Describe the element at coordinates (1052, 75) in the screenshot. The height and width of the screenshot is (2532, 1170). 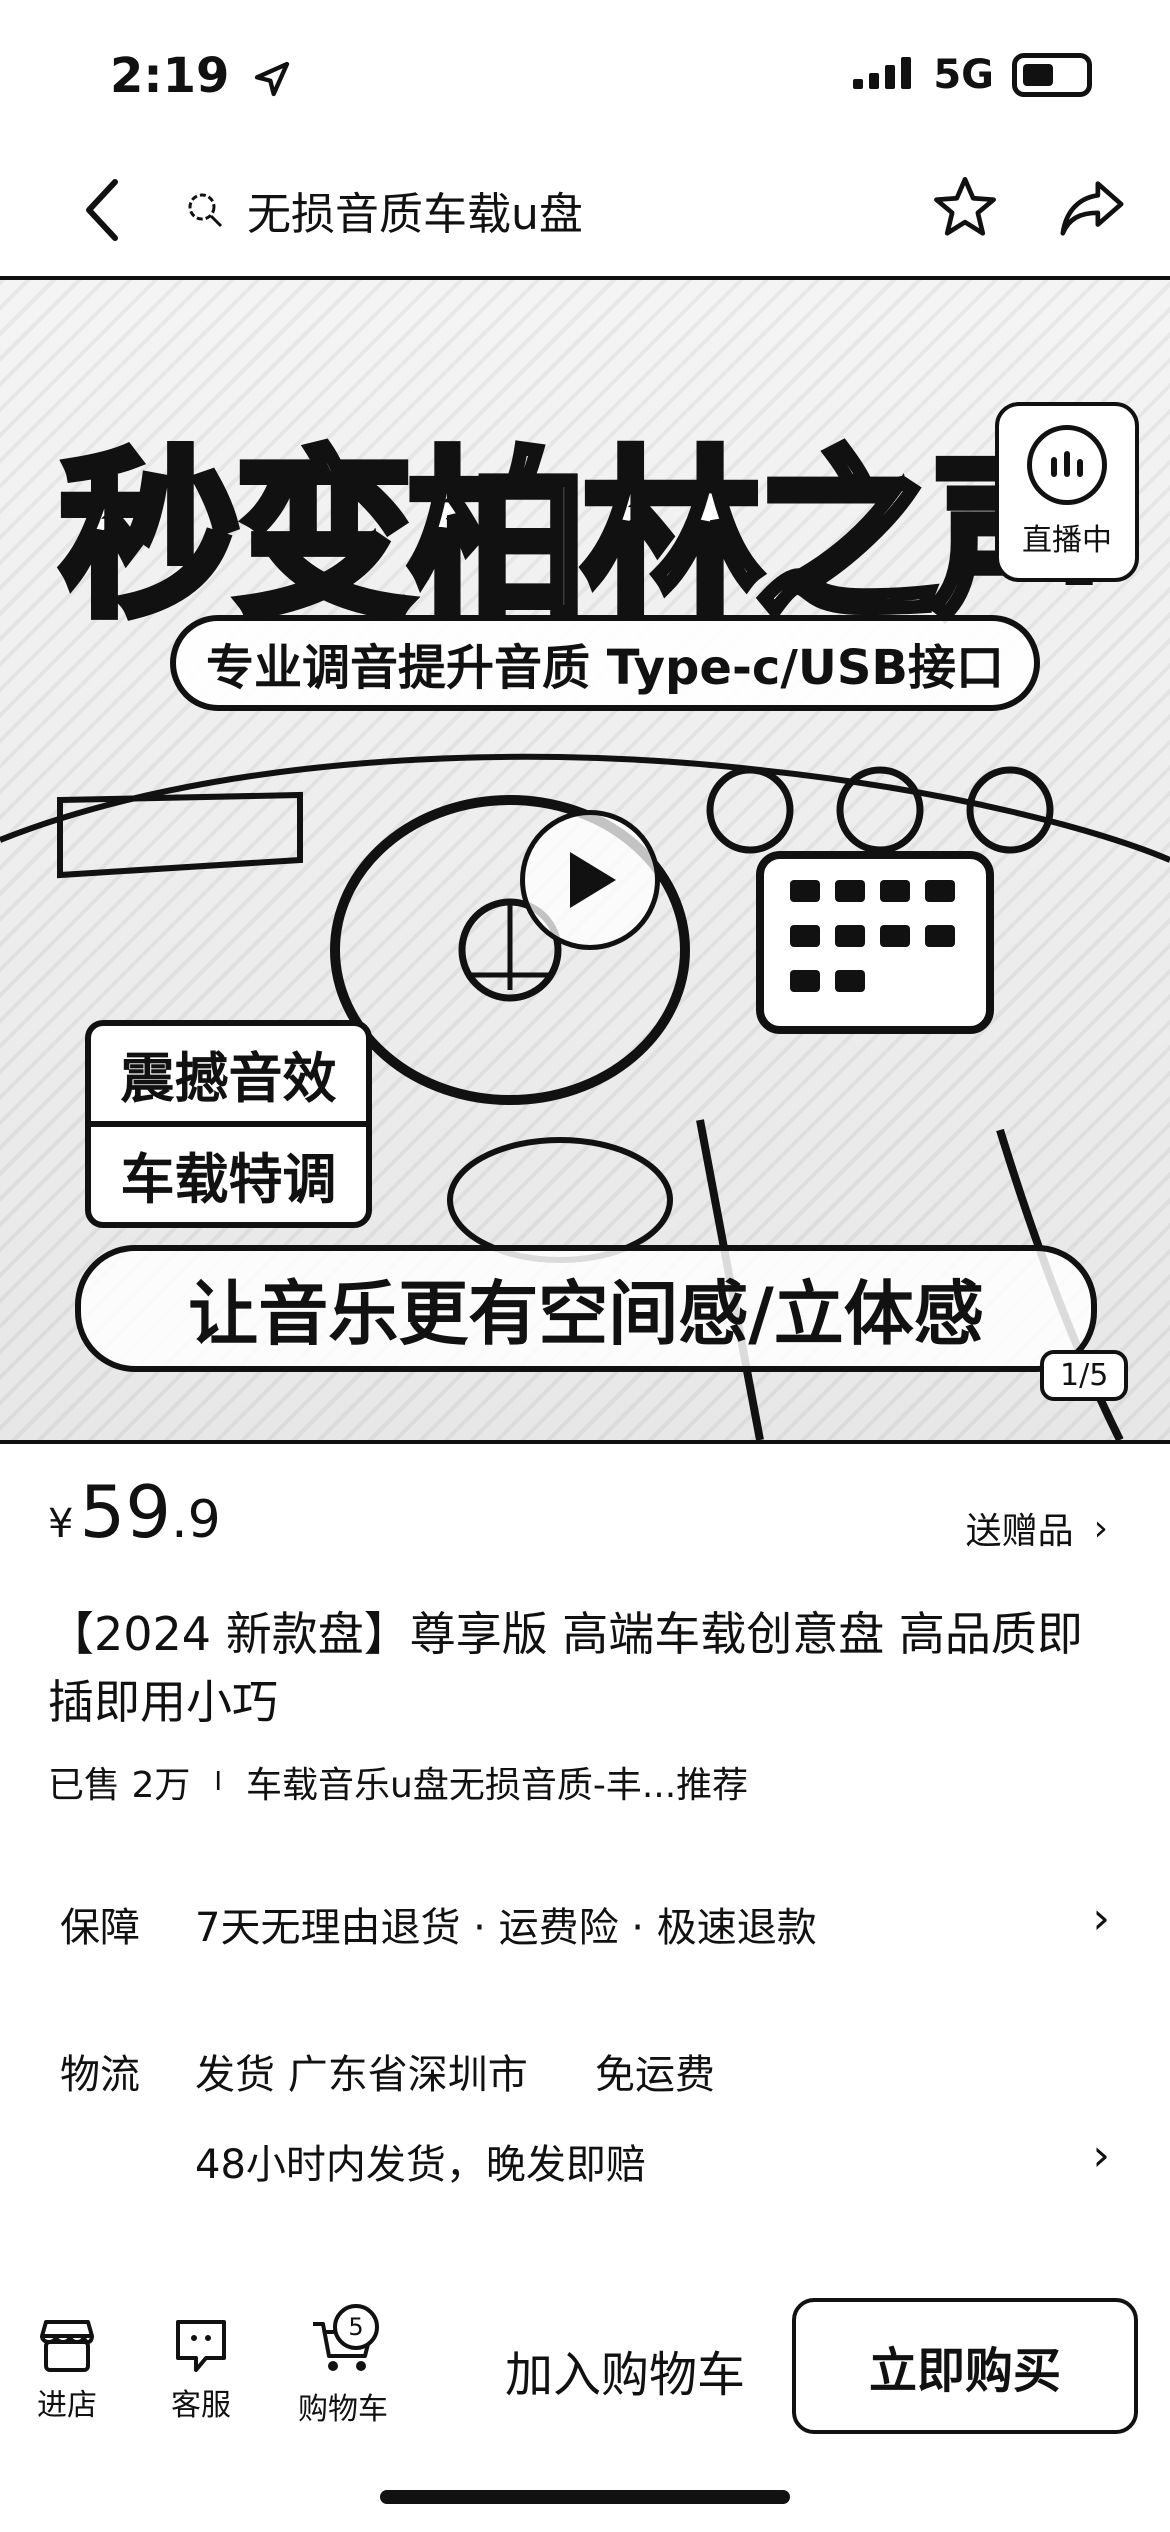
I see `battery-icon` at that location.